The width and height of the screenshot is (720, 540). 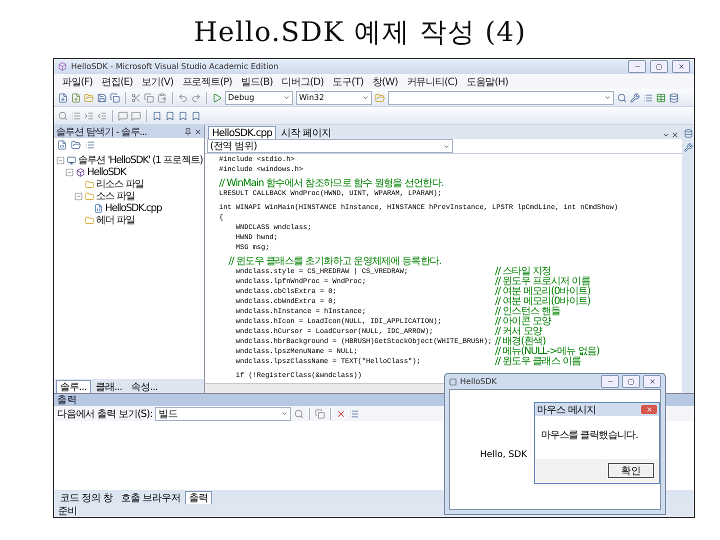 What do you see at coordinates (63, 97) in the screenshot?
I see `new-file-icon` at bounding box center [63, 97].